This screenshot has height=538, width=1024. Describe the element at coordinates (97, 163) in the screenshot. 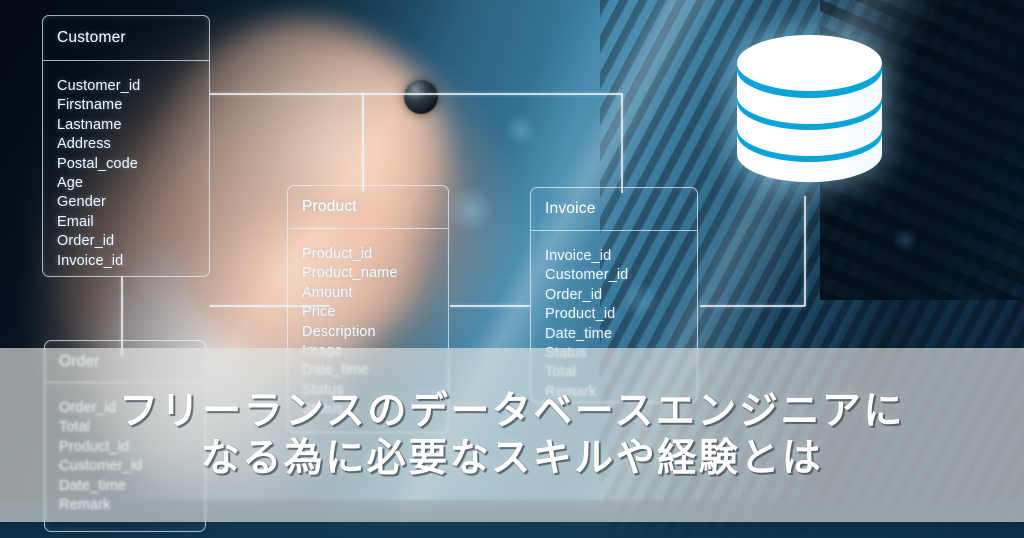

I see `er-field: Postal_code` at that location.